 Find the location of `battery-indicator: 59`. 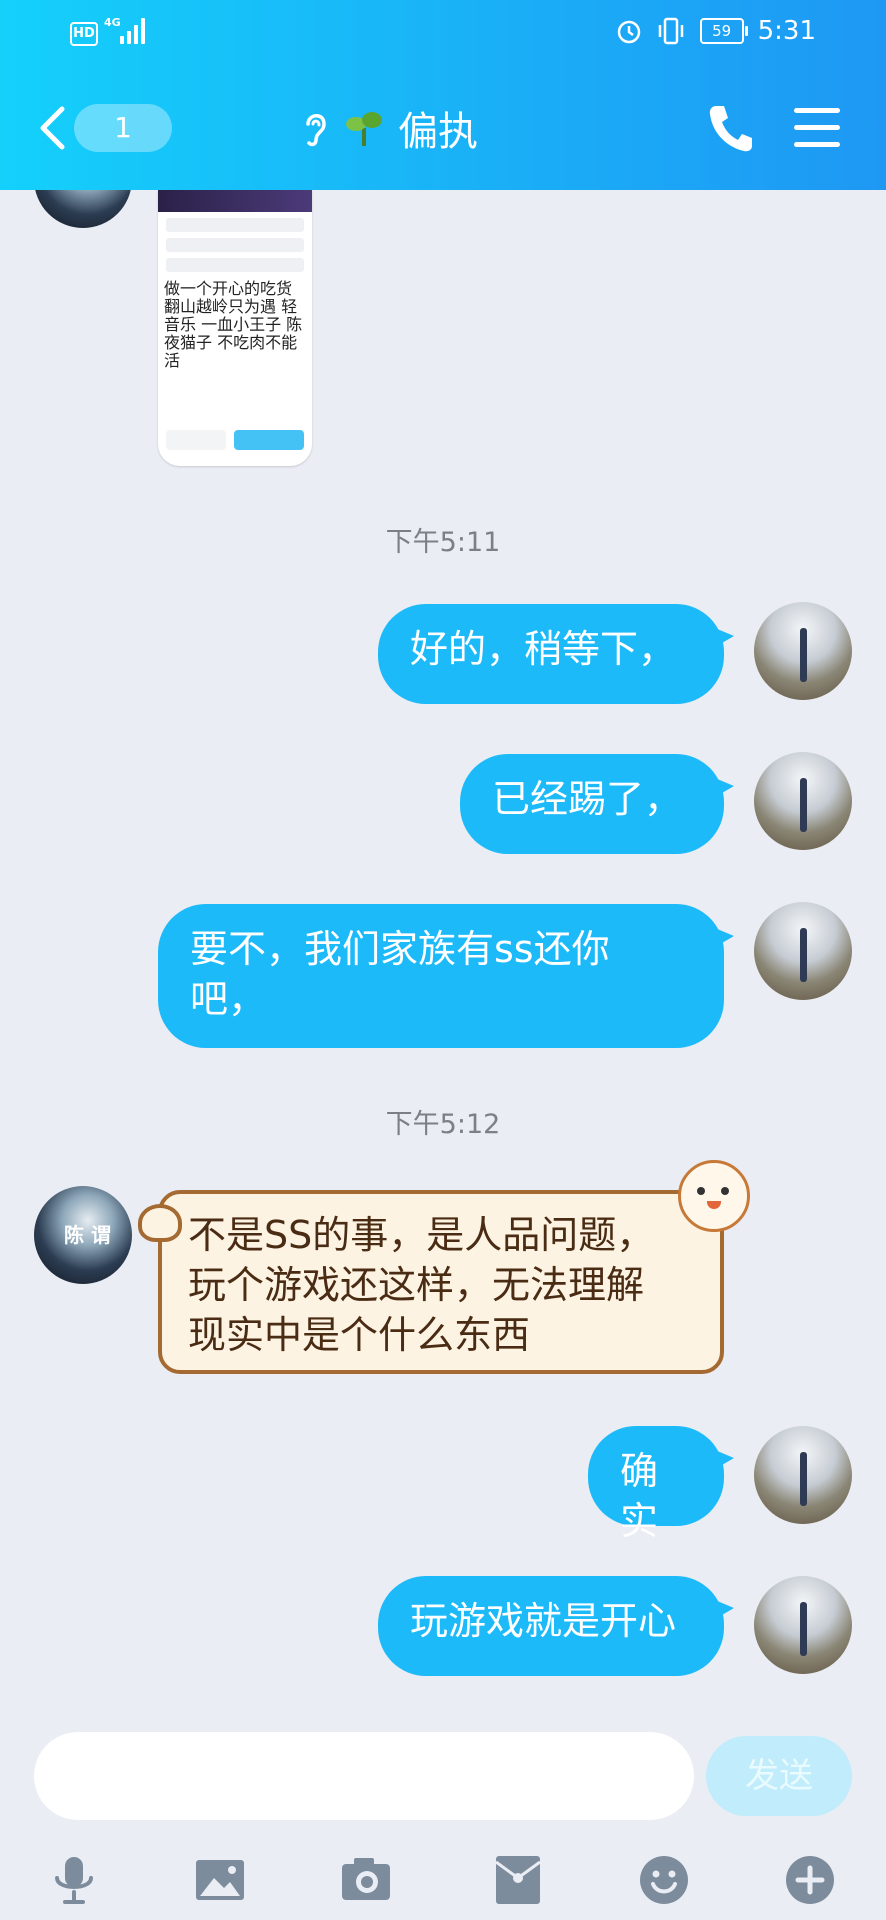

battery-indicator: 59 is located at coordinates (723, 31).